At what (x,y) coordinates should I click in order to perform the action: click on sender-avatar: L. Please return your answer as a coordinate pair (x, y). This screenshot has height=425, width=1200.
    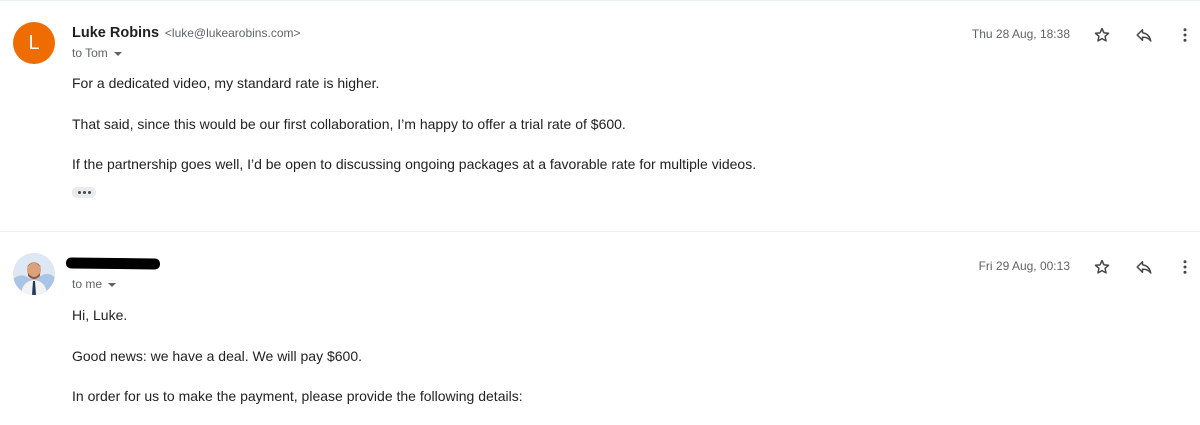
    Looking at the image, I should click on (34, 43).